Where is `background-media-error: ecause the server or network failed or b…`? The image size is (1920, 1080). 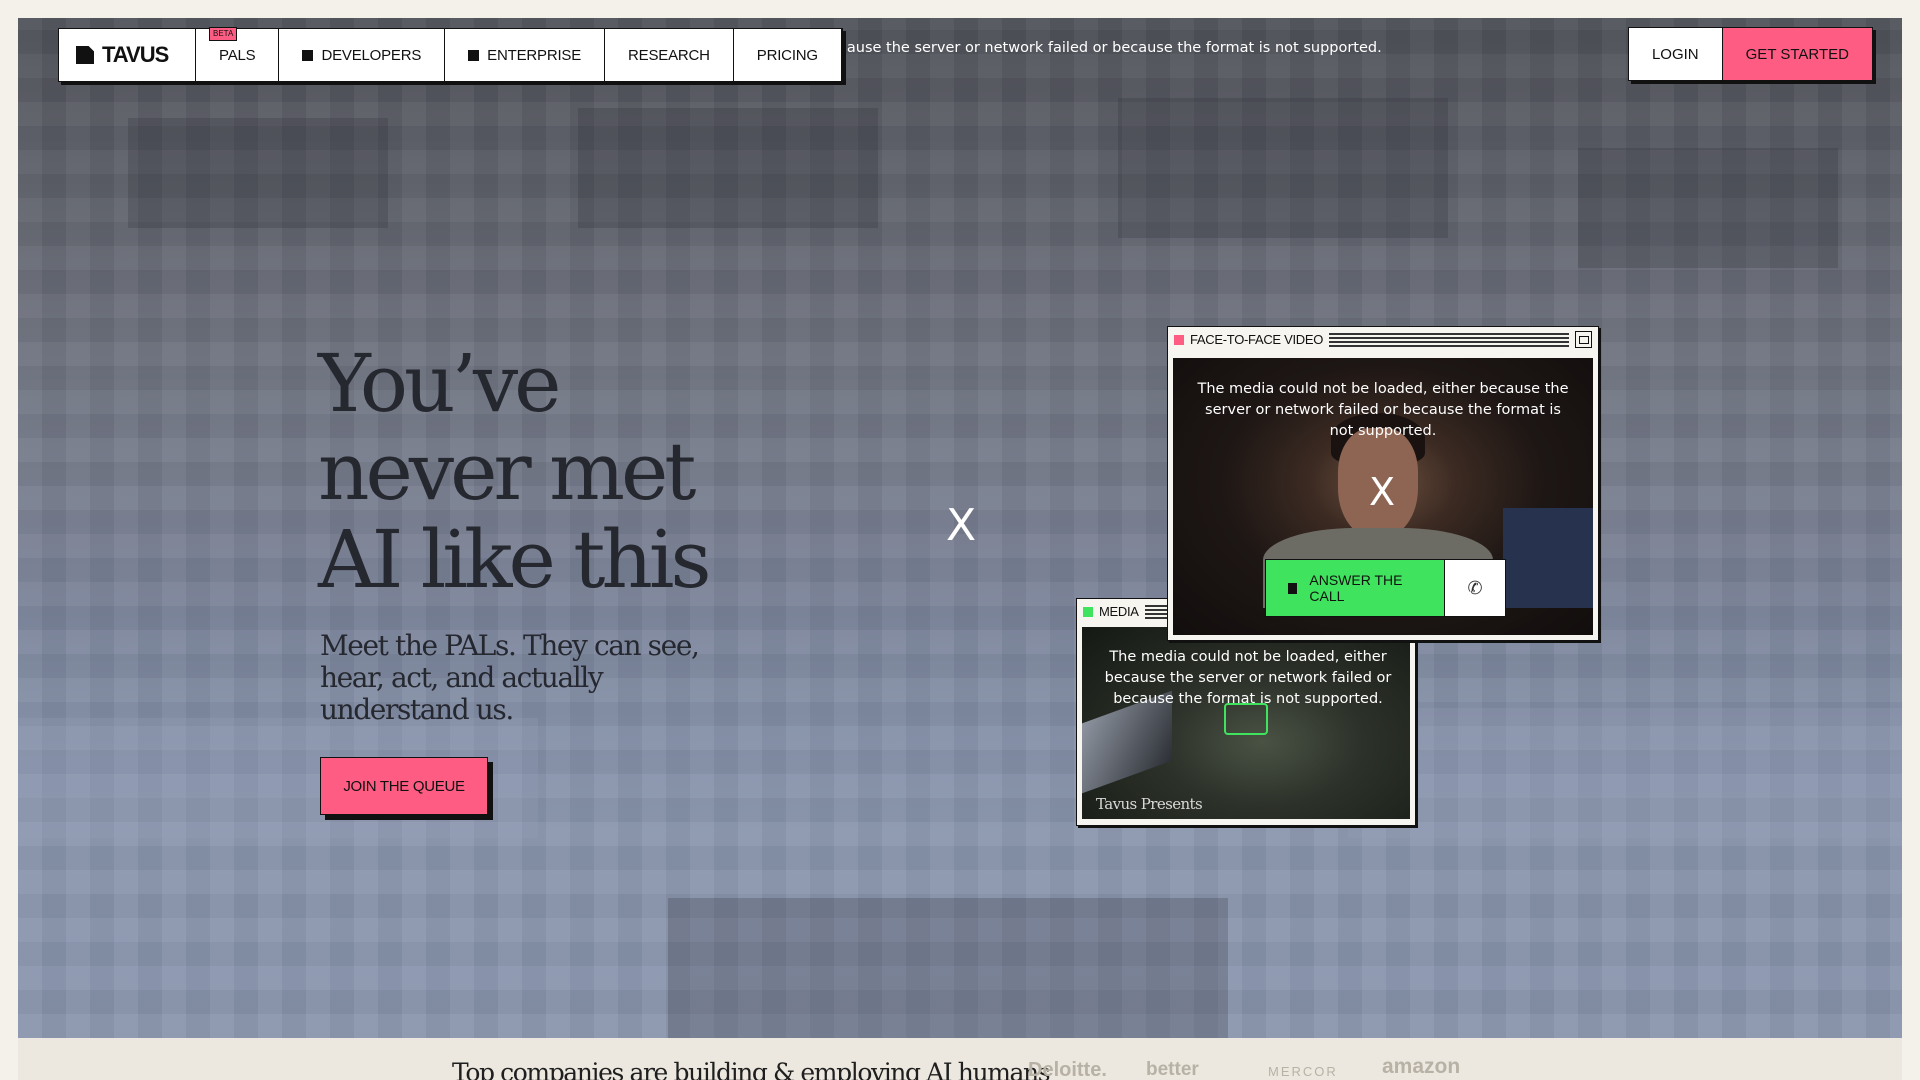 background-media-error: ecause the server or network failed or b… is located at coordinates (1106, 48).